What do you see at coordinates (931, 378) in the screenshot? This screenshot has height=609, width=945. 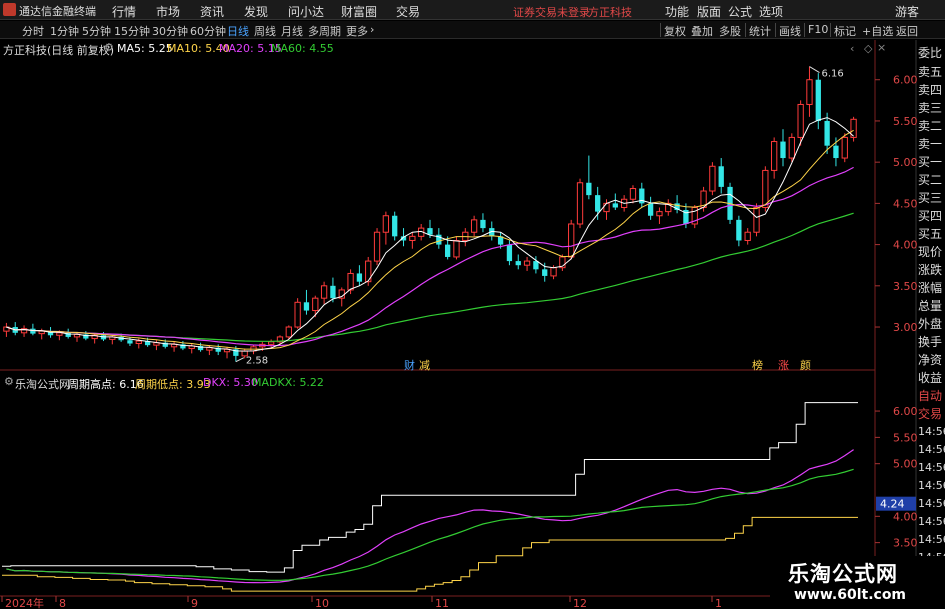 I see `quote-label: 收益` at bounding box center [931, 378].